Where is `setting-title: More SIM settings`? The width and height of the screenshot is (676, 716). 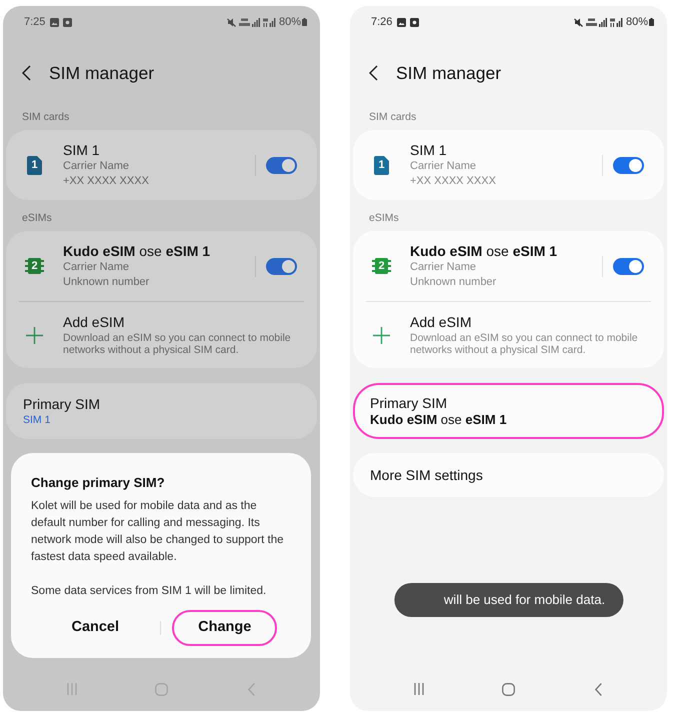
setting-title: More SIM settings is located at coordinates (427, 475).